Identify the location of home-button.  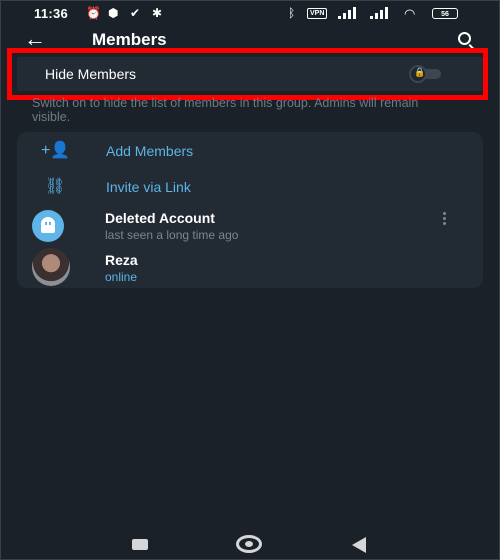
(249, 544).